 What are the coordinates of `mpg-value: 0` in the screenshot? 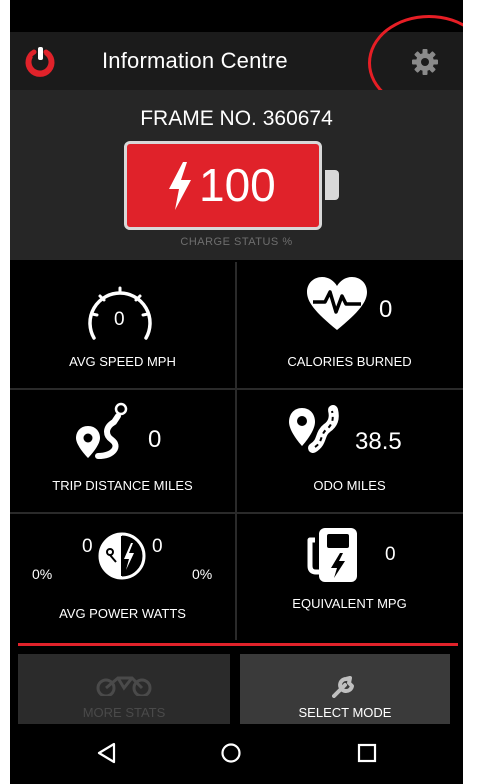 It's located at (390, 554).